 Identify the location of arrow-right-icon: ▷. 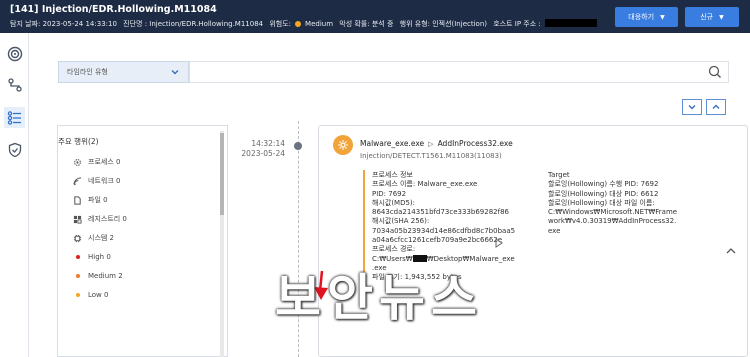
(431, 144).